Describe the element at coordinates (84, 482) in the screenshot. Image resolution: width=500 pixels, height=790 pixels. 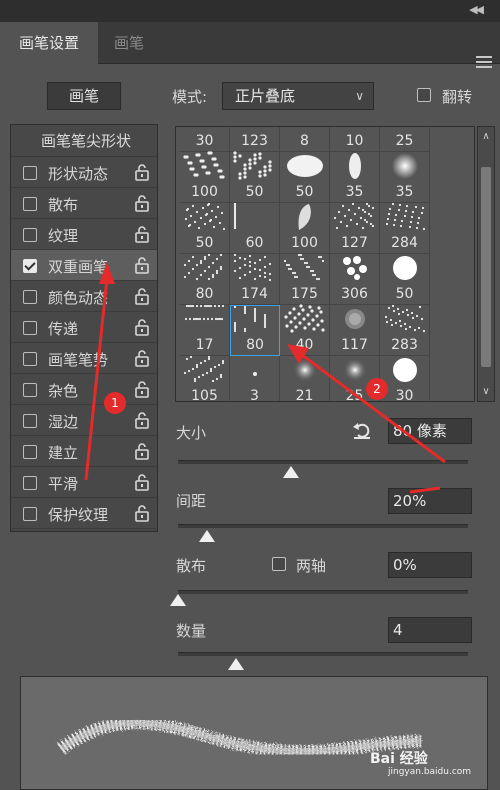
I see `brush-option-item: 平滑` at that location.